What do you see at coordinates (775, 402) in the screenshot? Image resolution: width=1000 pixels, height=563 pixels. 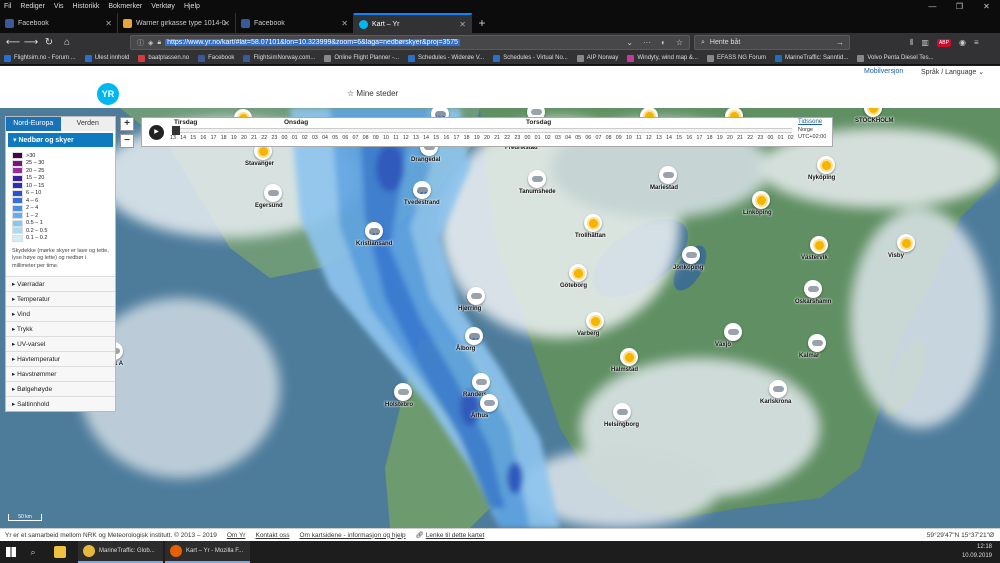 I see `city-label: Karlskrona` at bounding box center [775, 402].